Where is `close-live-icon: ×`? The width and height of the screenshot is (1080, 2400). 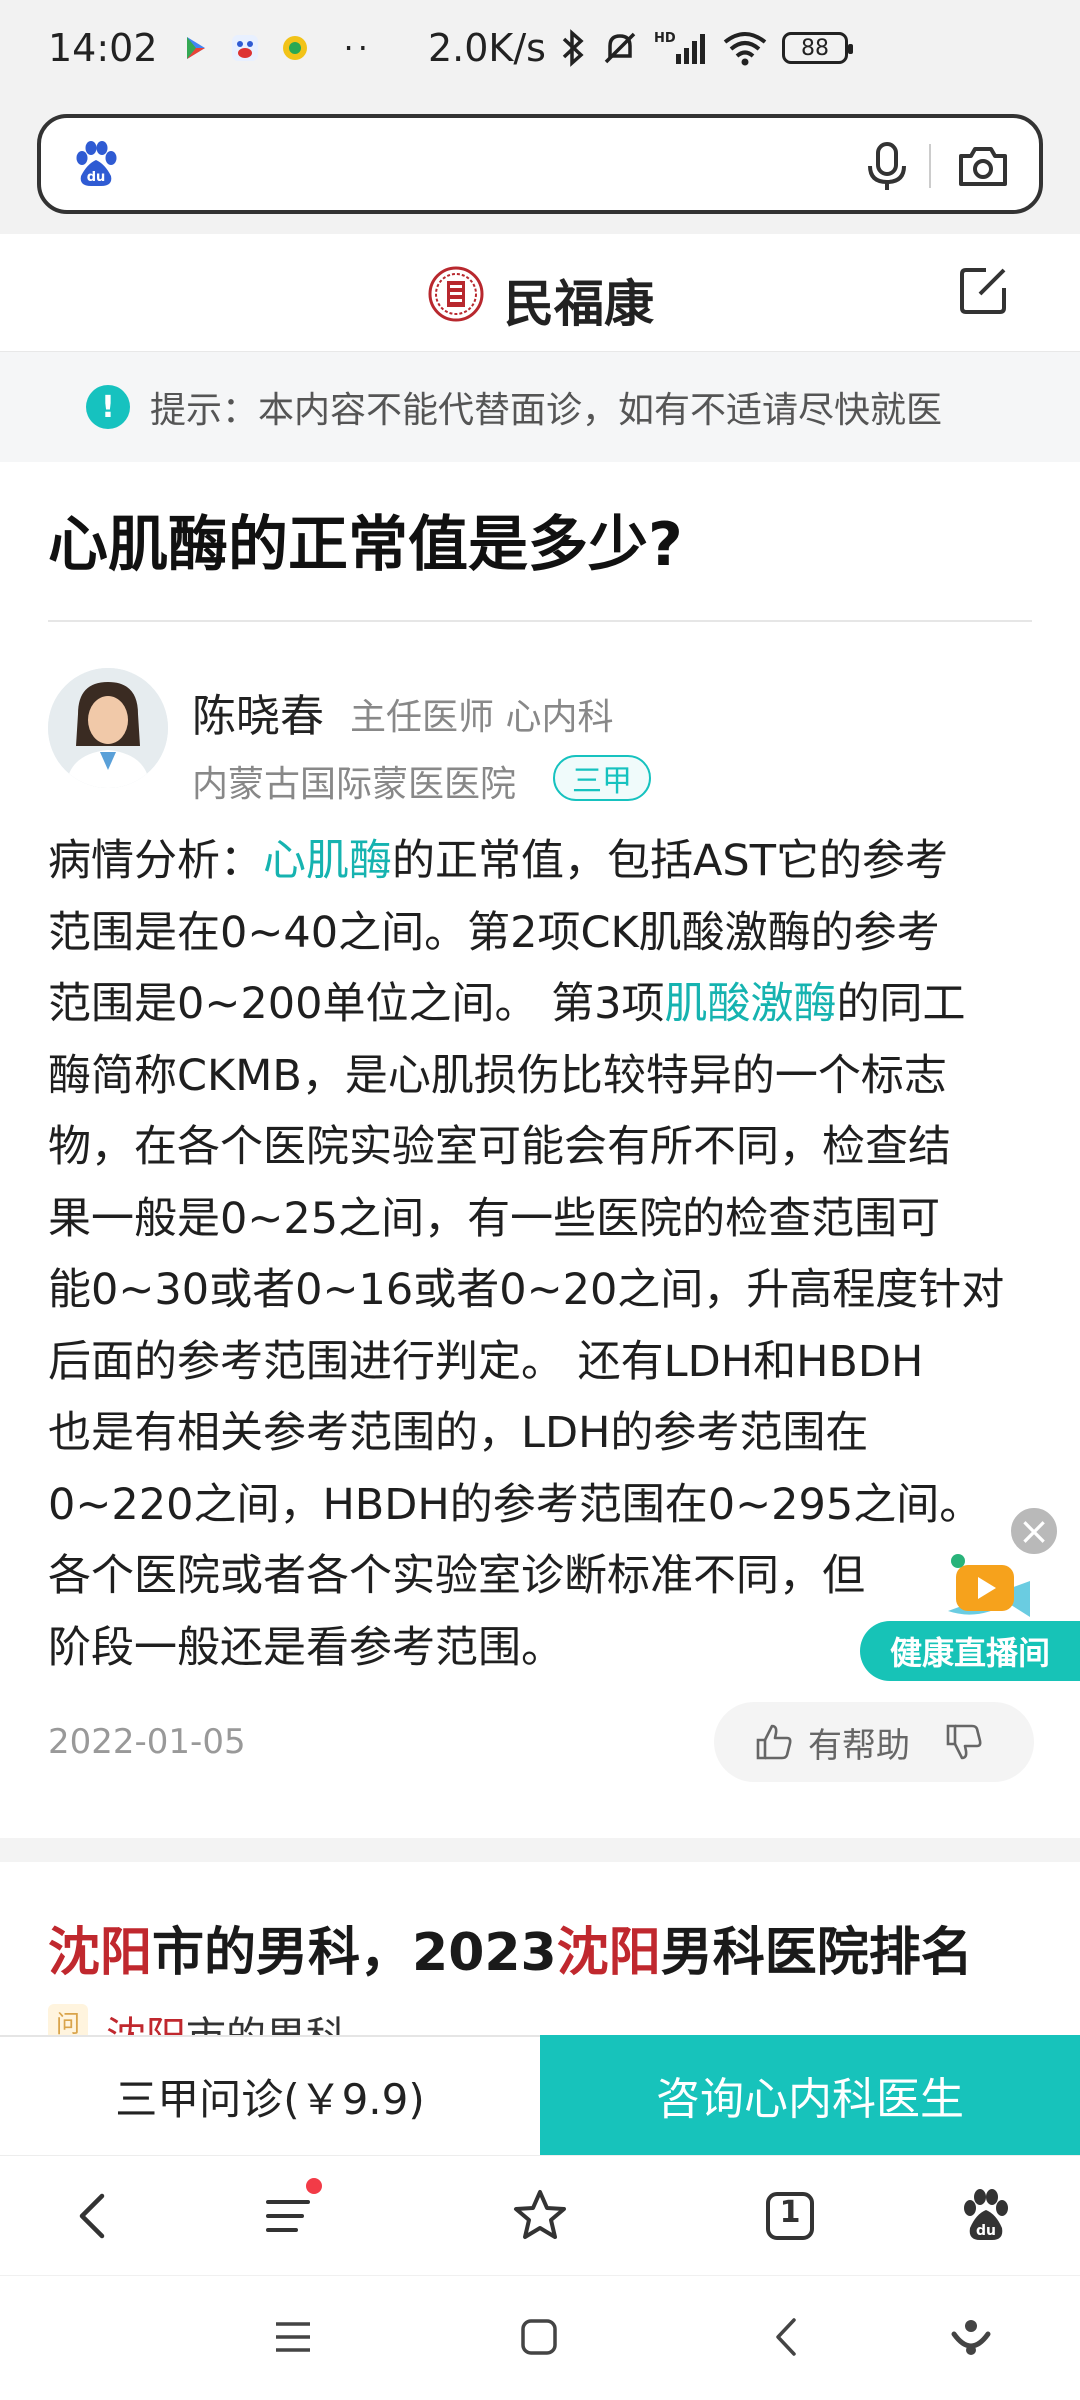
close-live-icon: × is located at coordinates (1034, 1531).